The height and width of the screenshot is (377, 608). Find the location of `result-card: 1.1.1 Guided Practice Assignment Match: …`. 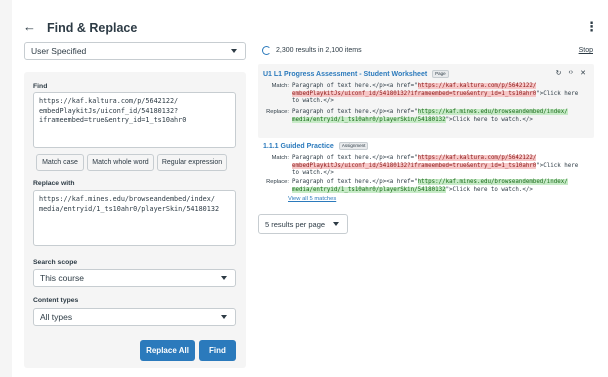

result-card: 1.1.1 Guided Practice Assignment Match: … is located at coordinates (426, 173).